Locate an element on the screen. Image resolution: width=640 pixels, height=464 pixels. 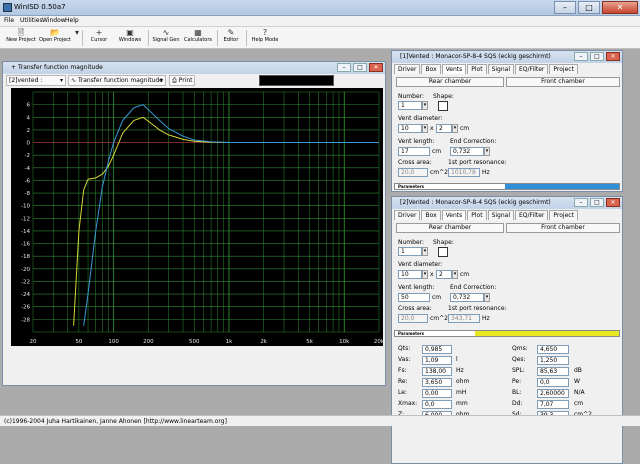
x-tick-label: 20 is located at coordinates (33, 342).